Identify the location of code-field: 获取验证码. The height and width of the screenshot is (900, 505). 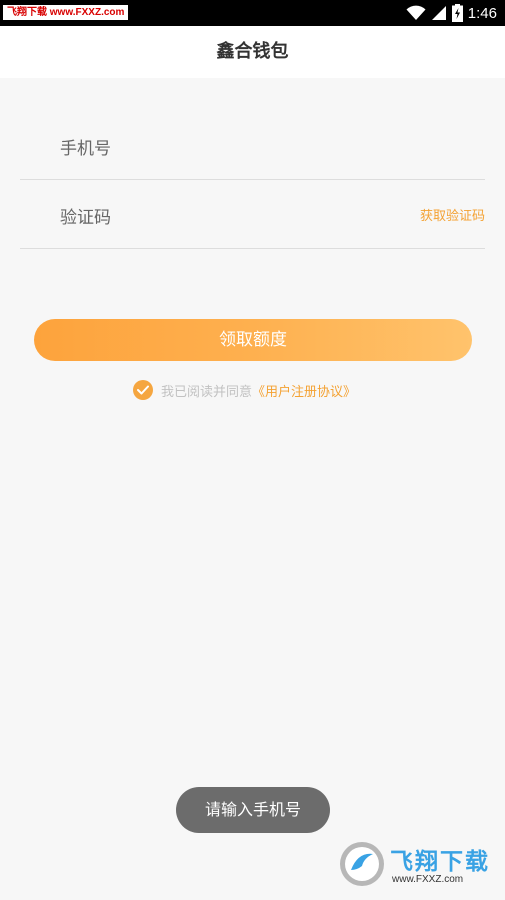
(252, 218).